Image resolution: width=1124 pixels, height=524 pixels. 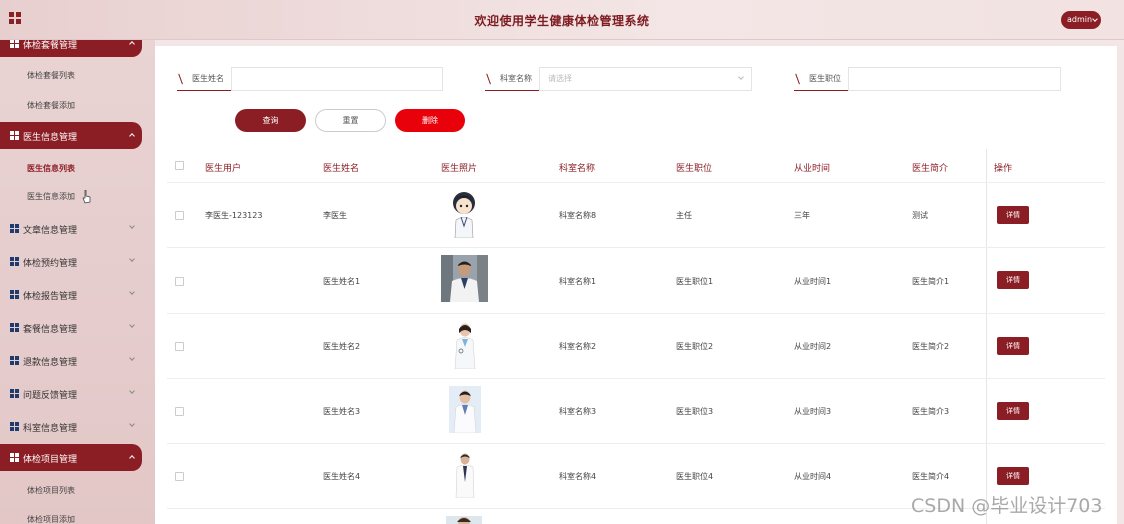 I want to click on sidebar-group-label: 问题反馈管理, so click(x=50, y=396).